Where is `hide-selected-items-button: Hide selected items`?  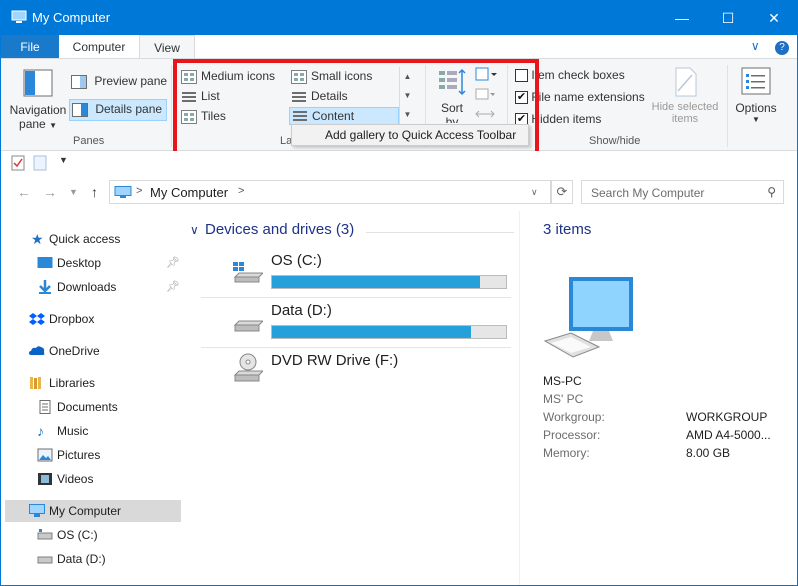 hide-selected-items-button: Hide selected items is located at coordinates (685, 97).